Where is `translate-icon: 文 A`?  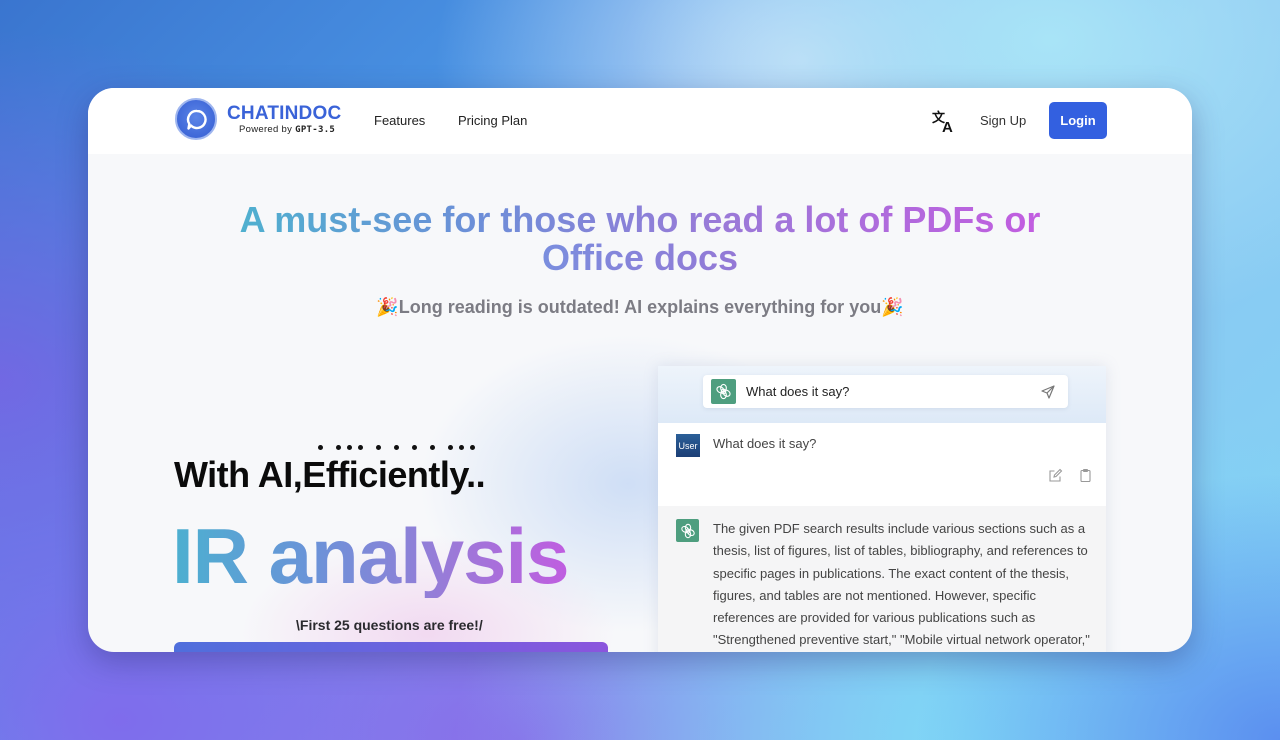
translate-icon: 文 A is located at coordinates (944, 122).